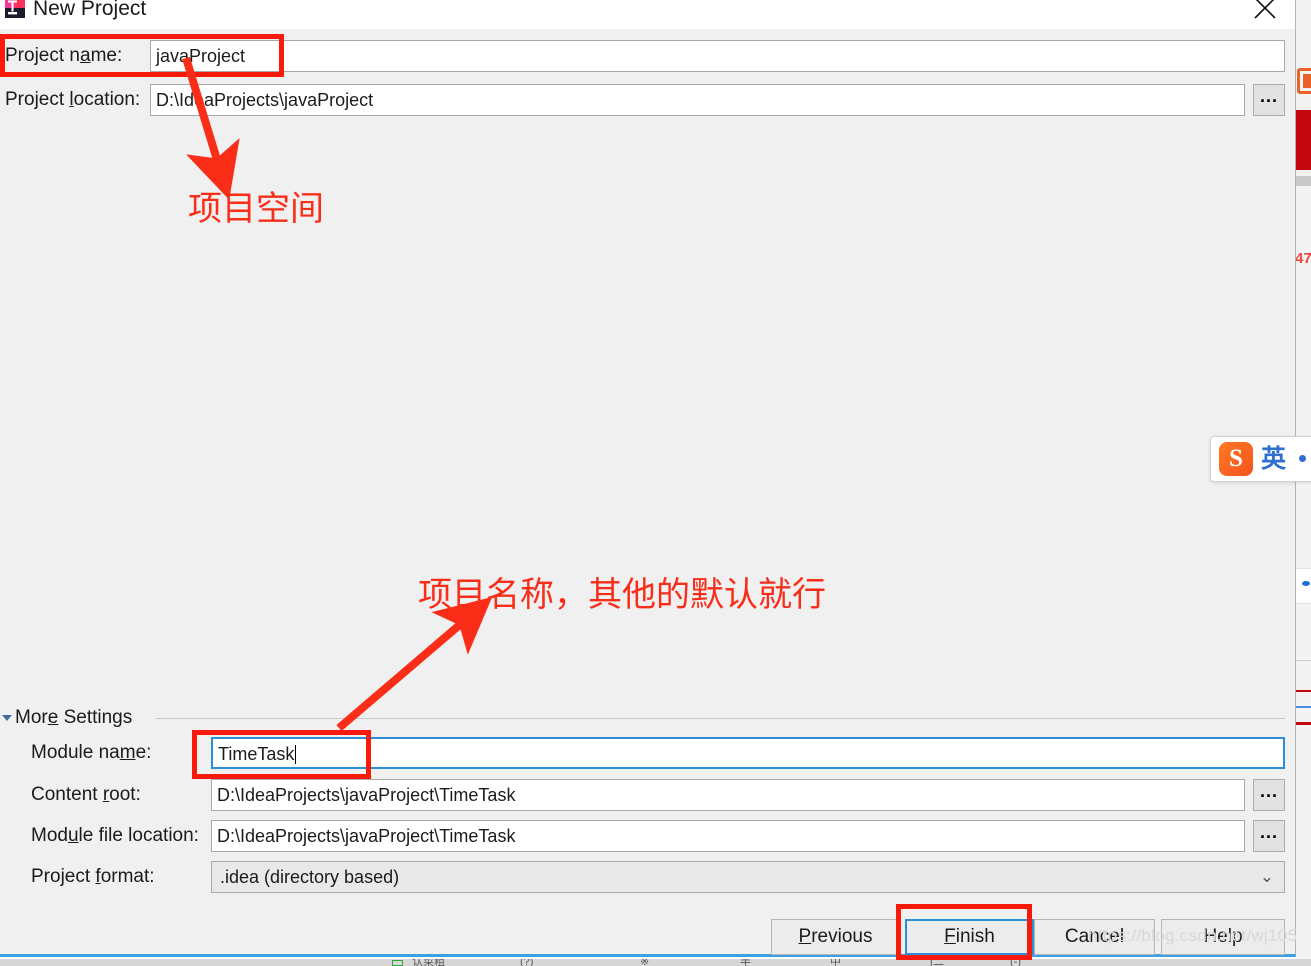 This screenshot has height=966, width=1311. Describe the element at coordinates (748, 753) in the screenshot. I see `module-name-input: TimeTask` at that location.